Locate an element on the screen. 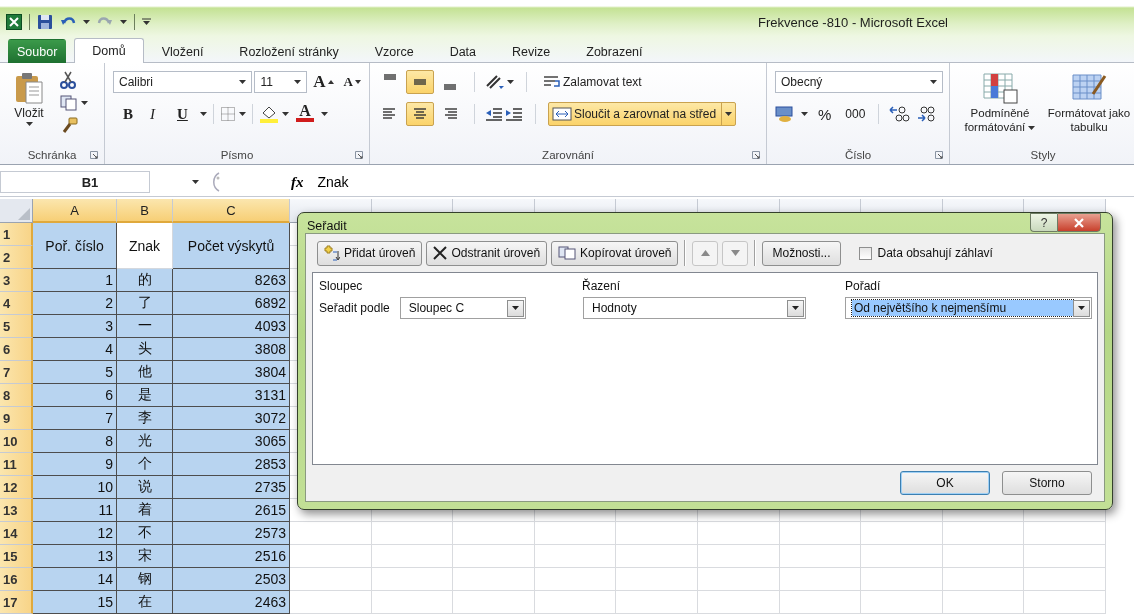 This screenshot has height=615, width=1134. save-icon is located at coordinates (45, 22).